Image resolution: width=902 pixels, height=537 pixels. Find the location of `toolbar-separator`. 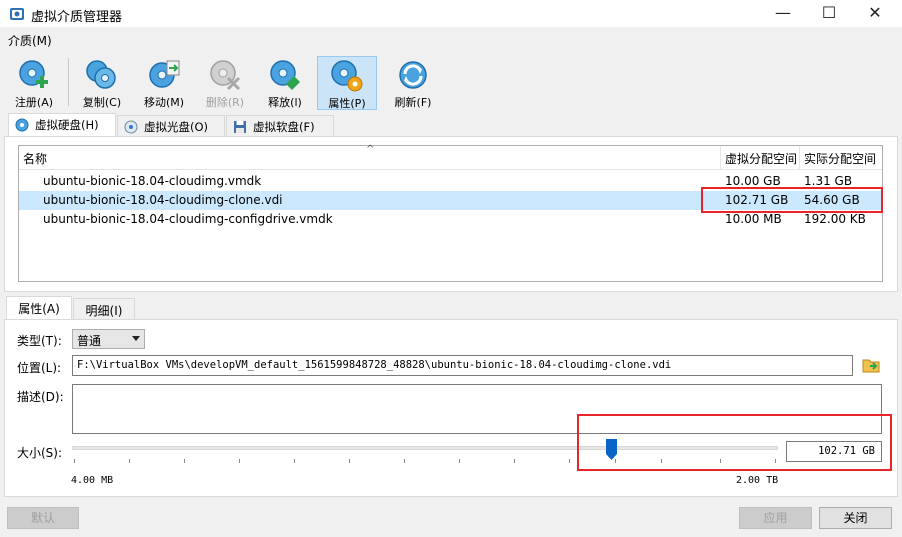

toolbar-separator is located at coordinates (68, 82).